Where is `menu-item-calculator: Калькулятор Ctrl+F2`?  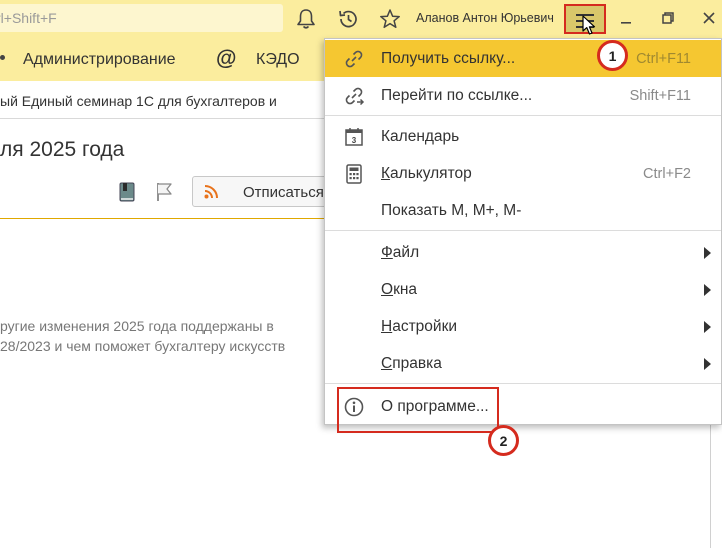 menu-item-calculator: Калькулятор Ctrl+F2 is located at coordinates (523, 173).